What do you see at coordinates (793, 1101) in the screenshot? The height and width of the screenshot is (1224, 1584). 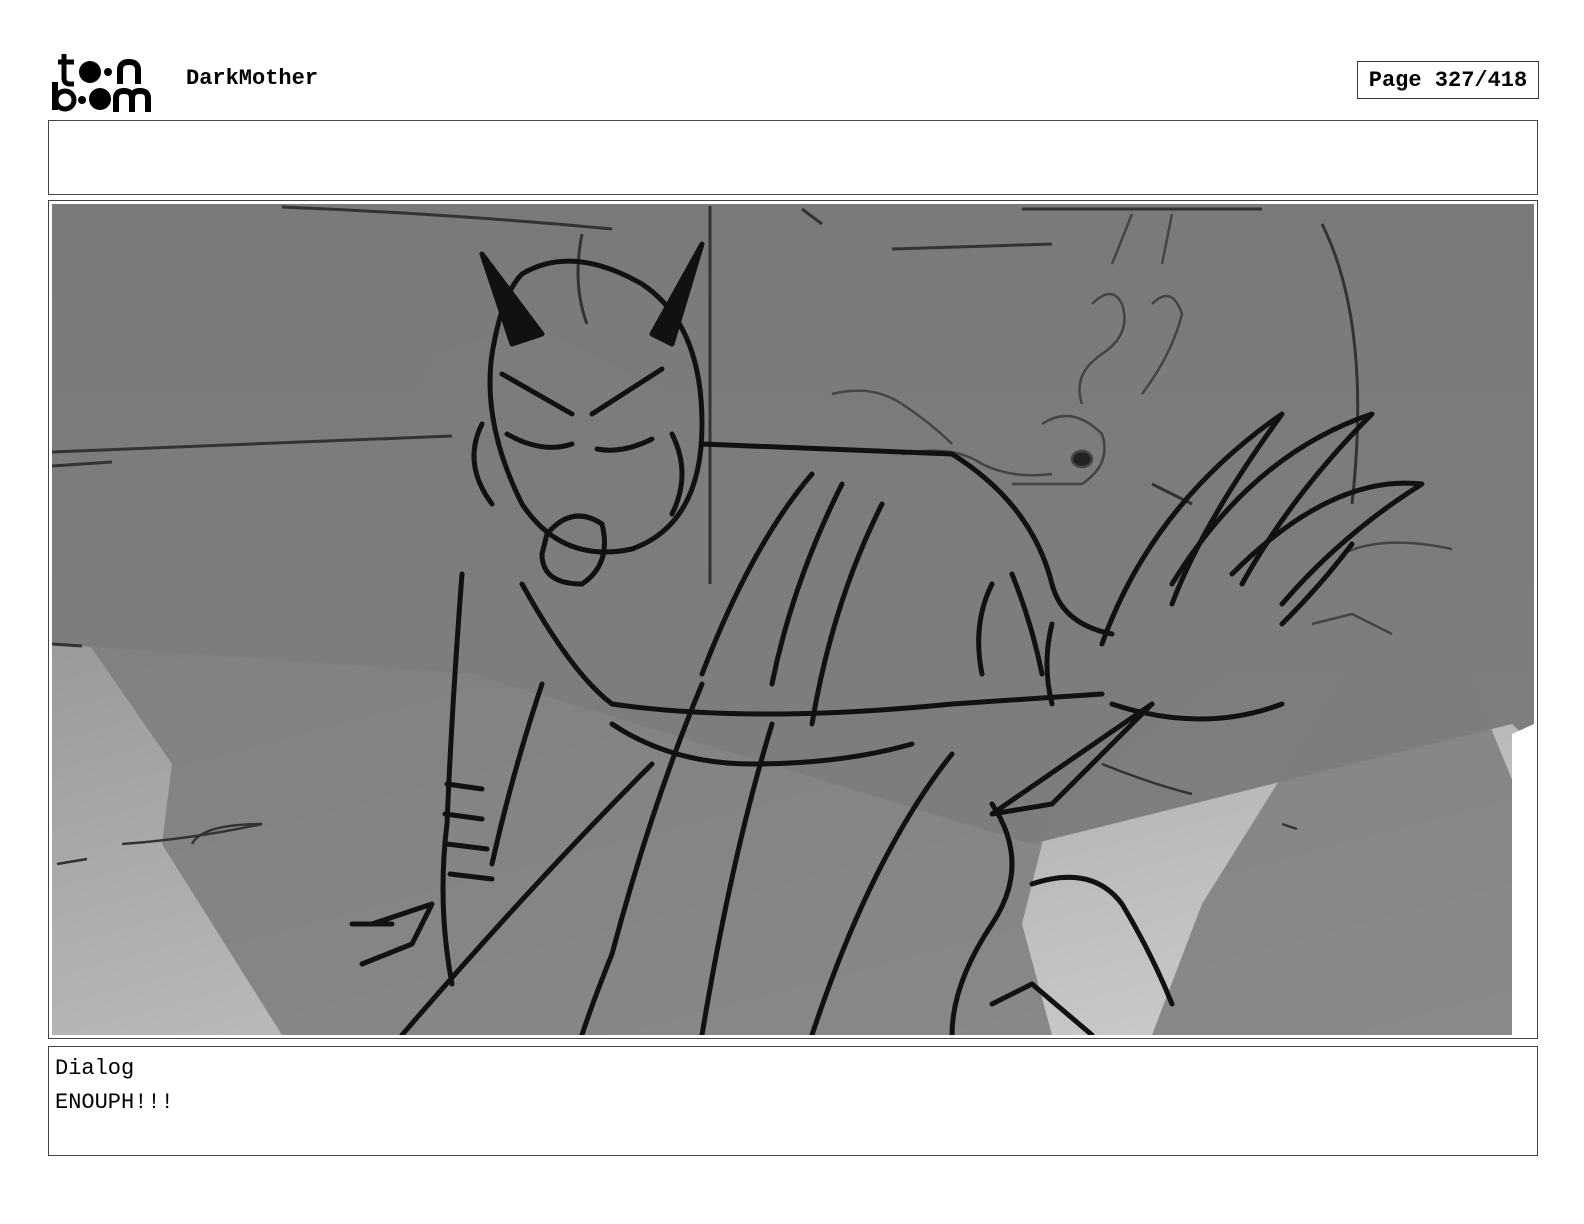 I see `dialog-box: Dialog ENOUPH!!!` at bounding box center [793, 1101].